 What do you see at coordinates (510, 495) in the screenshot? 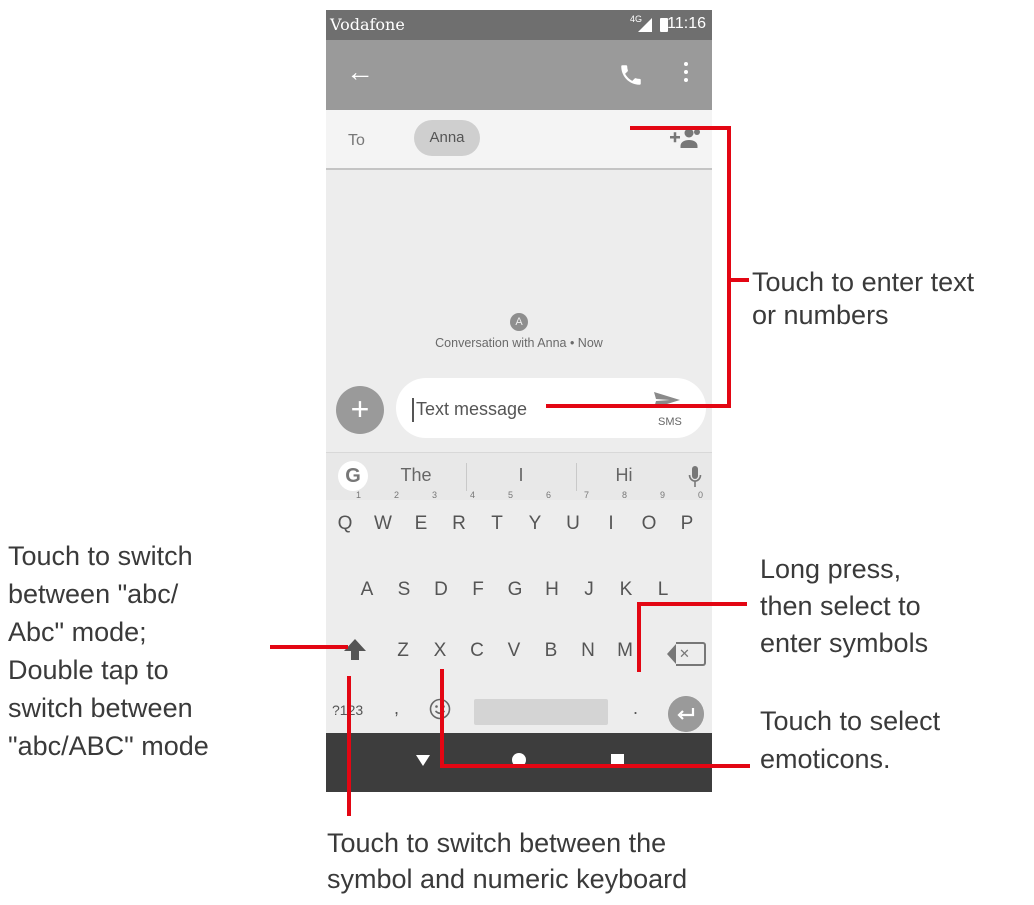
I see `key-hint: 5` at bounding box center [510, 495].